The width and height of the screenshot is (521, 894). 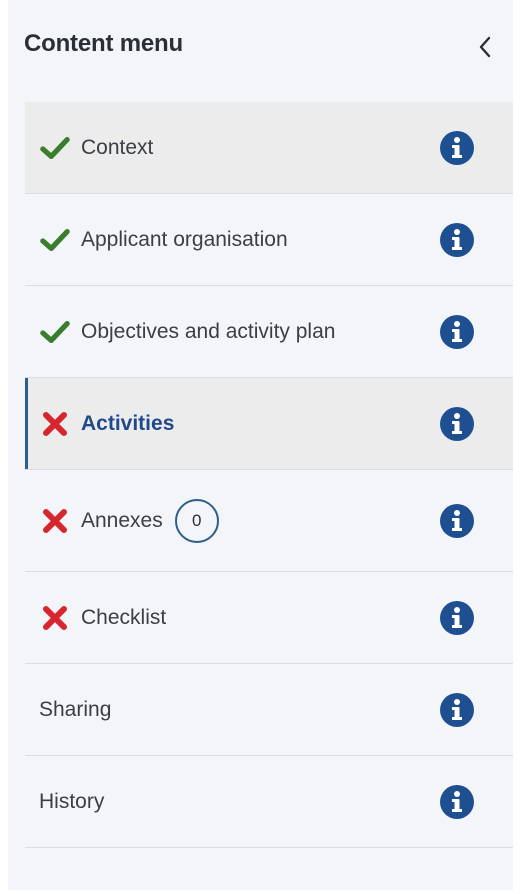 I want to click on menu-item-objectives-and-activity-plan: Objectives and activity plan, so click(x=269, y=332).